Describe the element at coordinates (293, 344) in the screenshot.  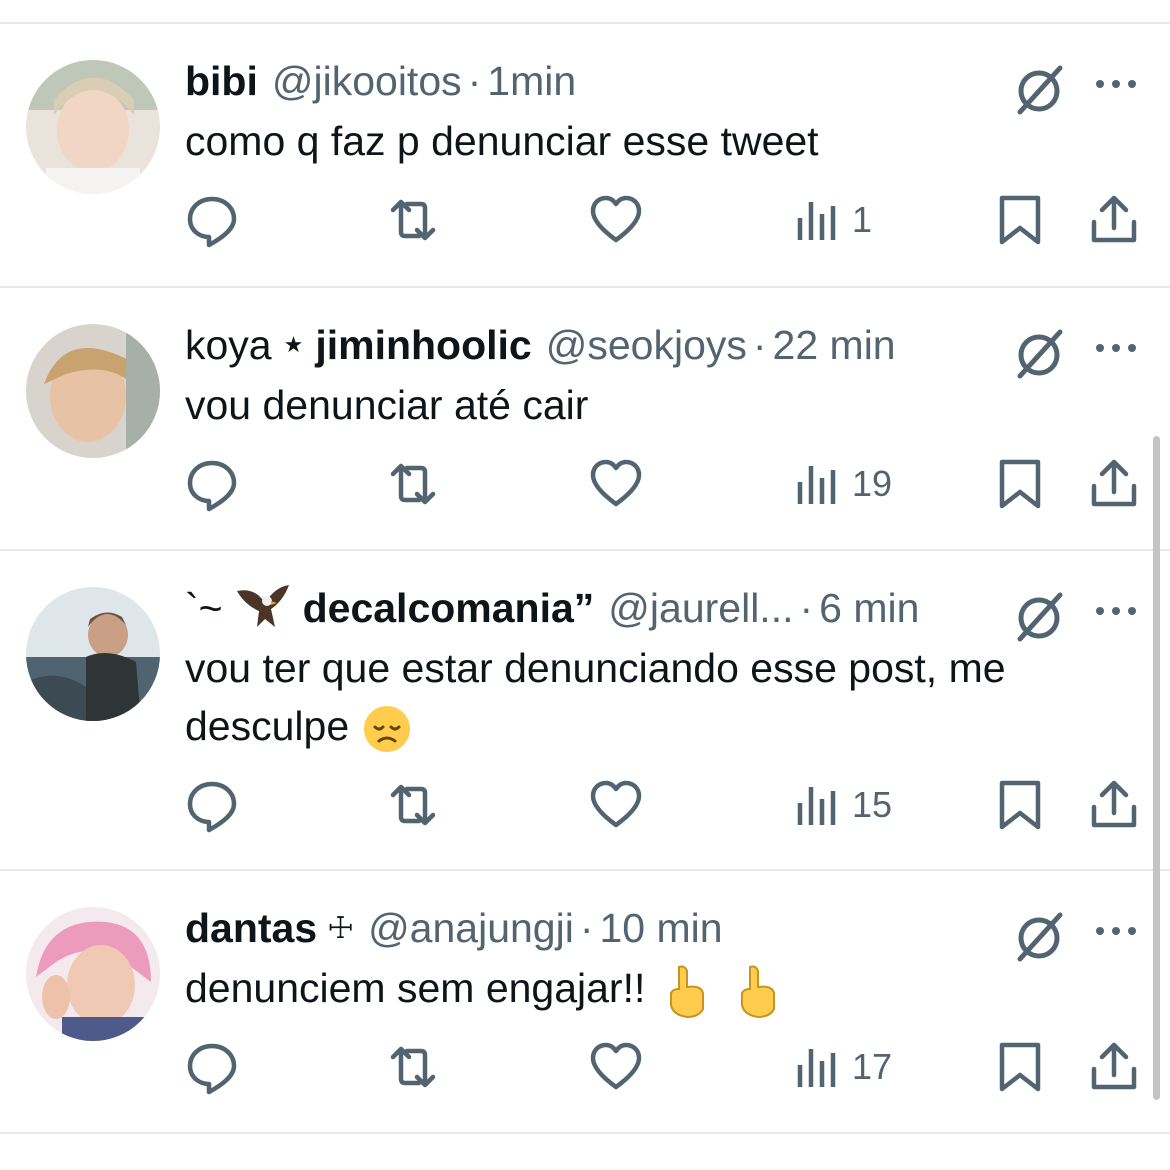
I see `star-icon: ★` at that location.